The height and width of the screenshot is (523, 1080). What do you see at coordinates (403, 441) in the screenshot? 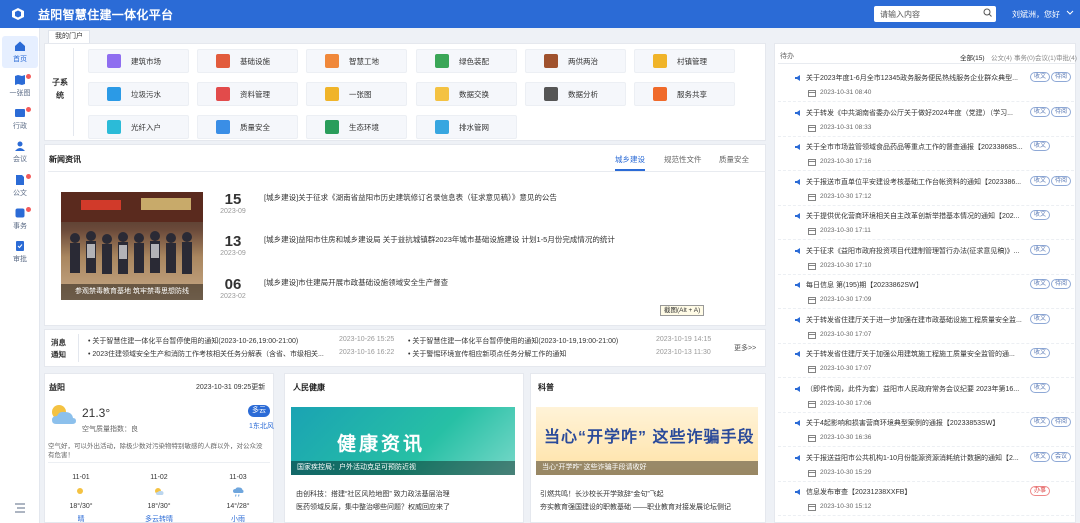
I see `health-banner: 健康资讯 国家疾控局：户外活动克足可预防近视` at bounding box center [403, 441].